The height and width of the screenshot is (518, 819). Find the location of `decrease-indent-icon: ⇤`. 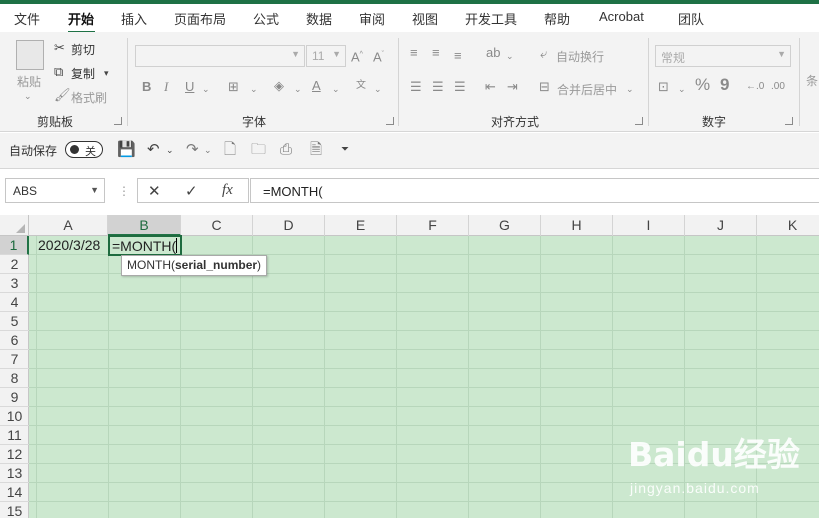

decrease-indent-icon: ⇤ is located at coordinates (490, 87).